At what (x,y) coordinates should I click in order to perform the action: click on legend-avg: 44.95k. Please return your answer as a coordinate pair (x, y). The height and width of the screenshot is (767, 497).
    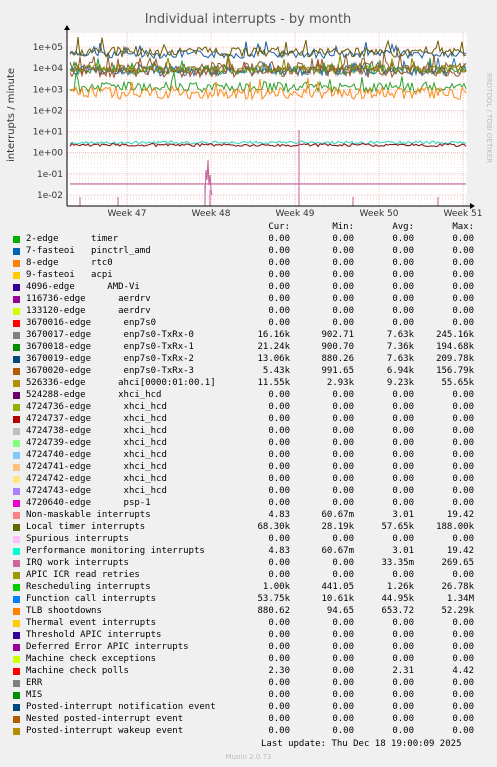
    Looking at the image, I should click on (397, 599).